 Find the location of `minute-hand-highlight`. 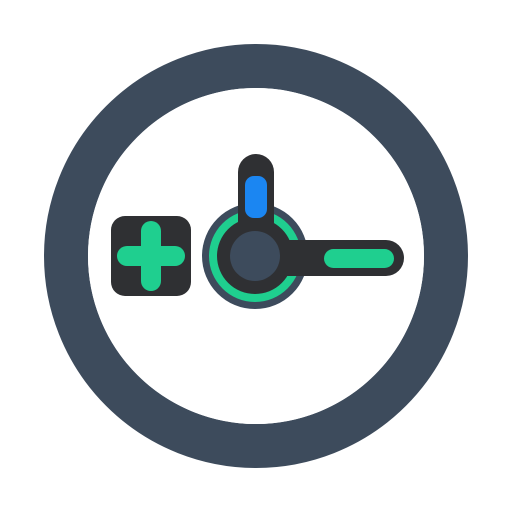

minute-hand-highlight is located at coordinates (359, 258).